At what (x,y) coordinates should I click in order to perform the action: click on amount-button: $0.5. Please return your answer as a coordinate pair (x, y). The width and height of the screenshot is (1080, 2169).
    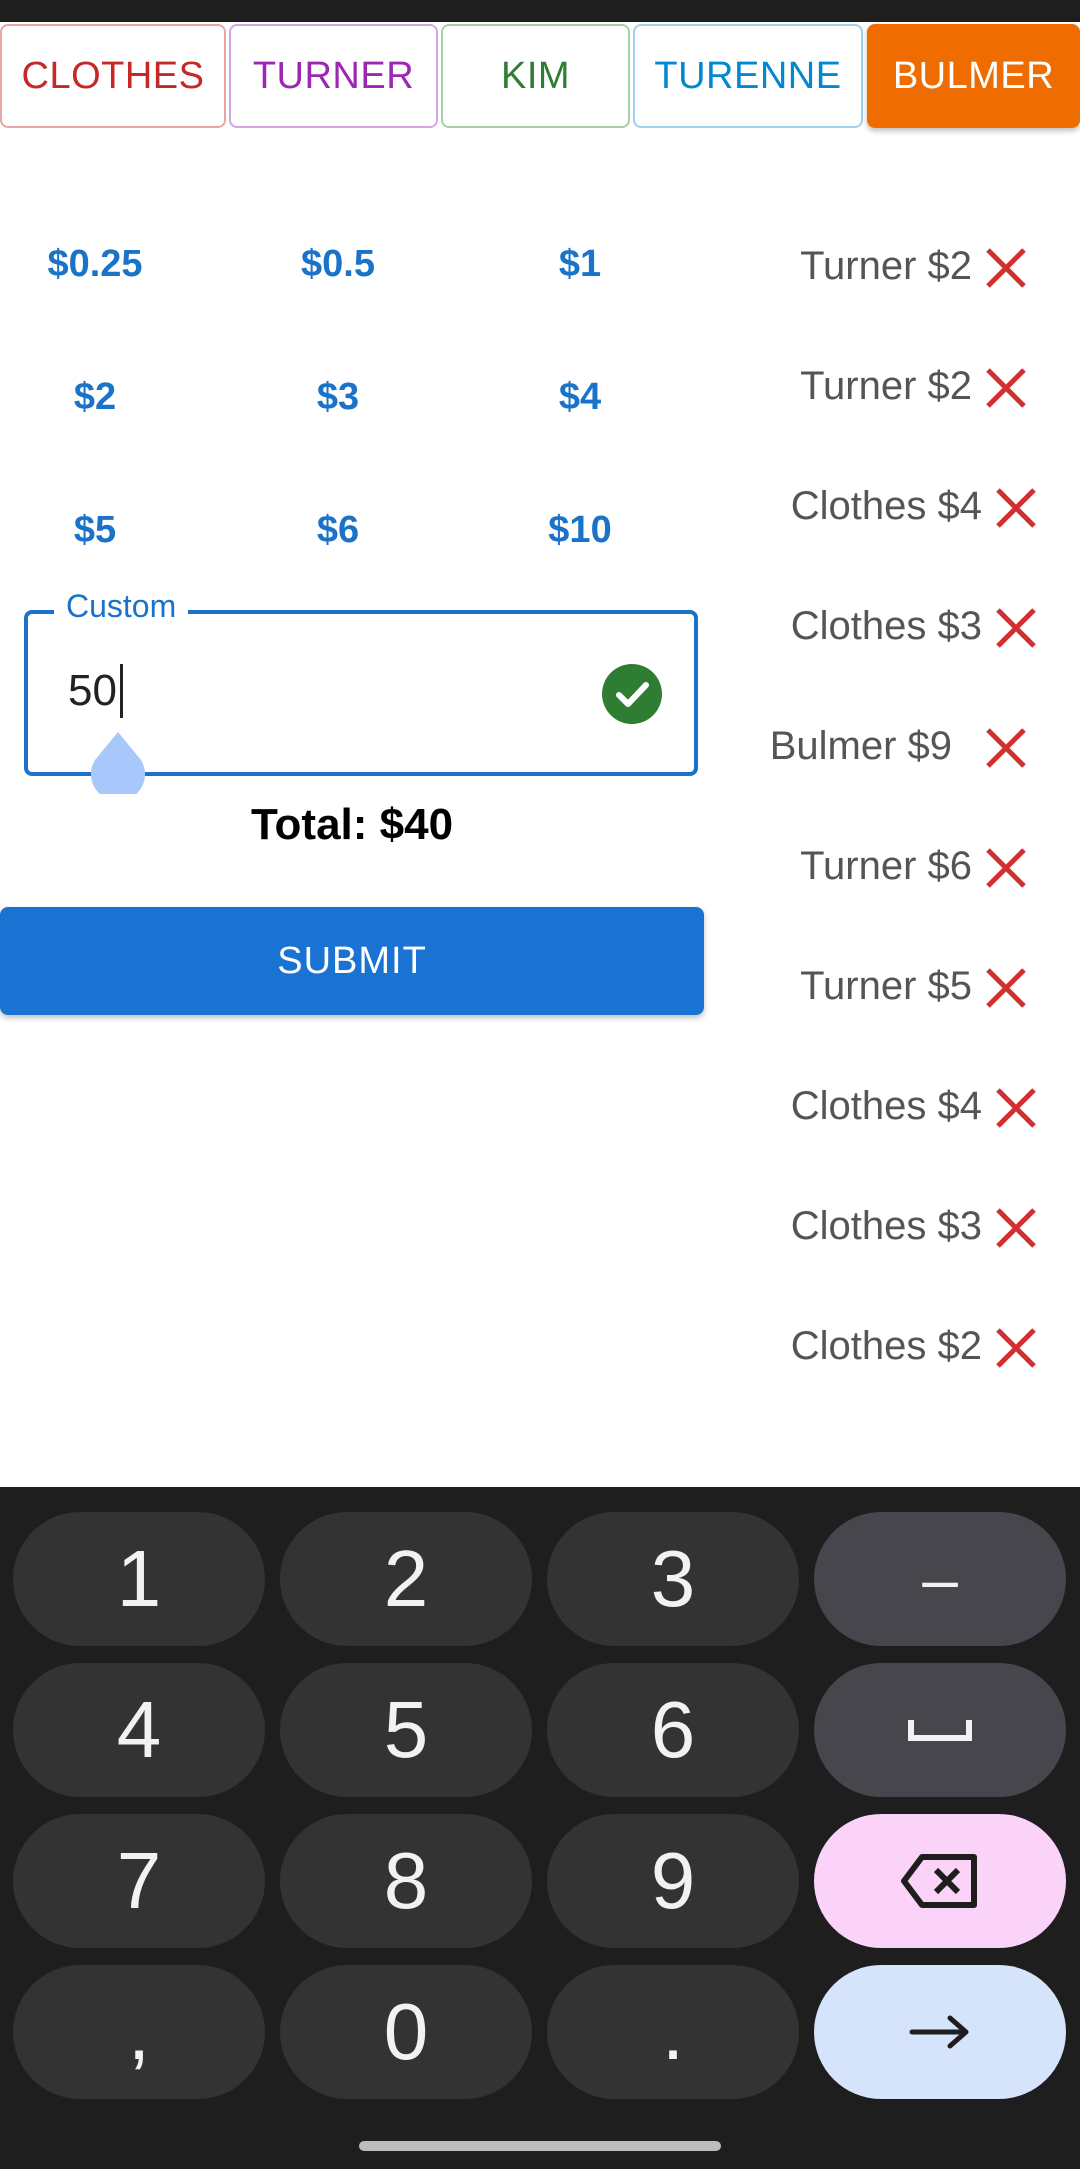
    Looking at the image, I should click on (338, 264).